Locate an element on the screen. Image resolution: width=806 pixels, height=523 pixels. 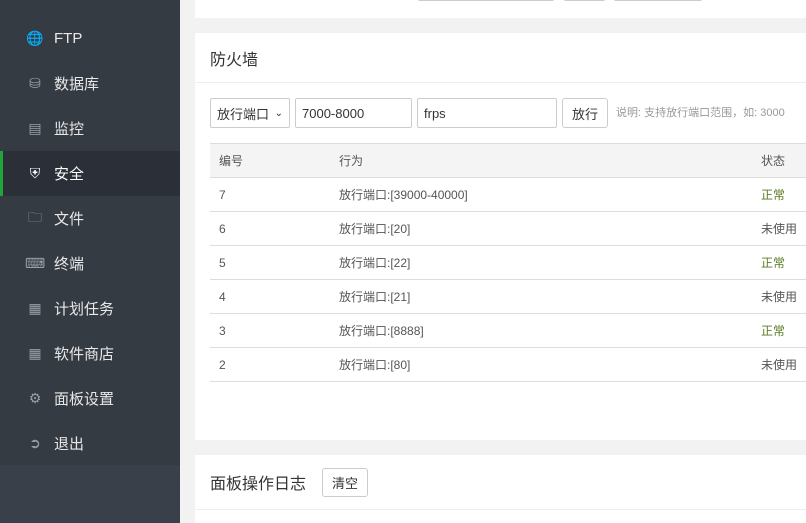
terminal-icon: ⌨ is located at coordinates (35, 263).